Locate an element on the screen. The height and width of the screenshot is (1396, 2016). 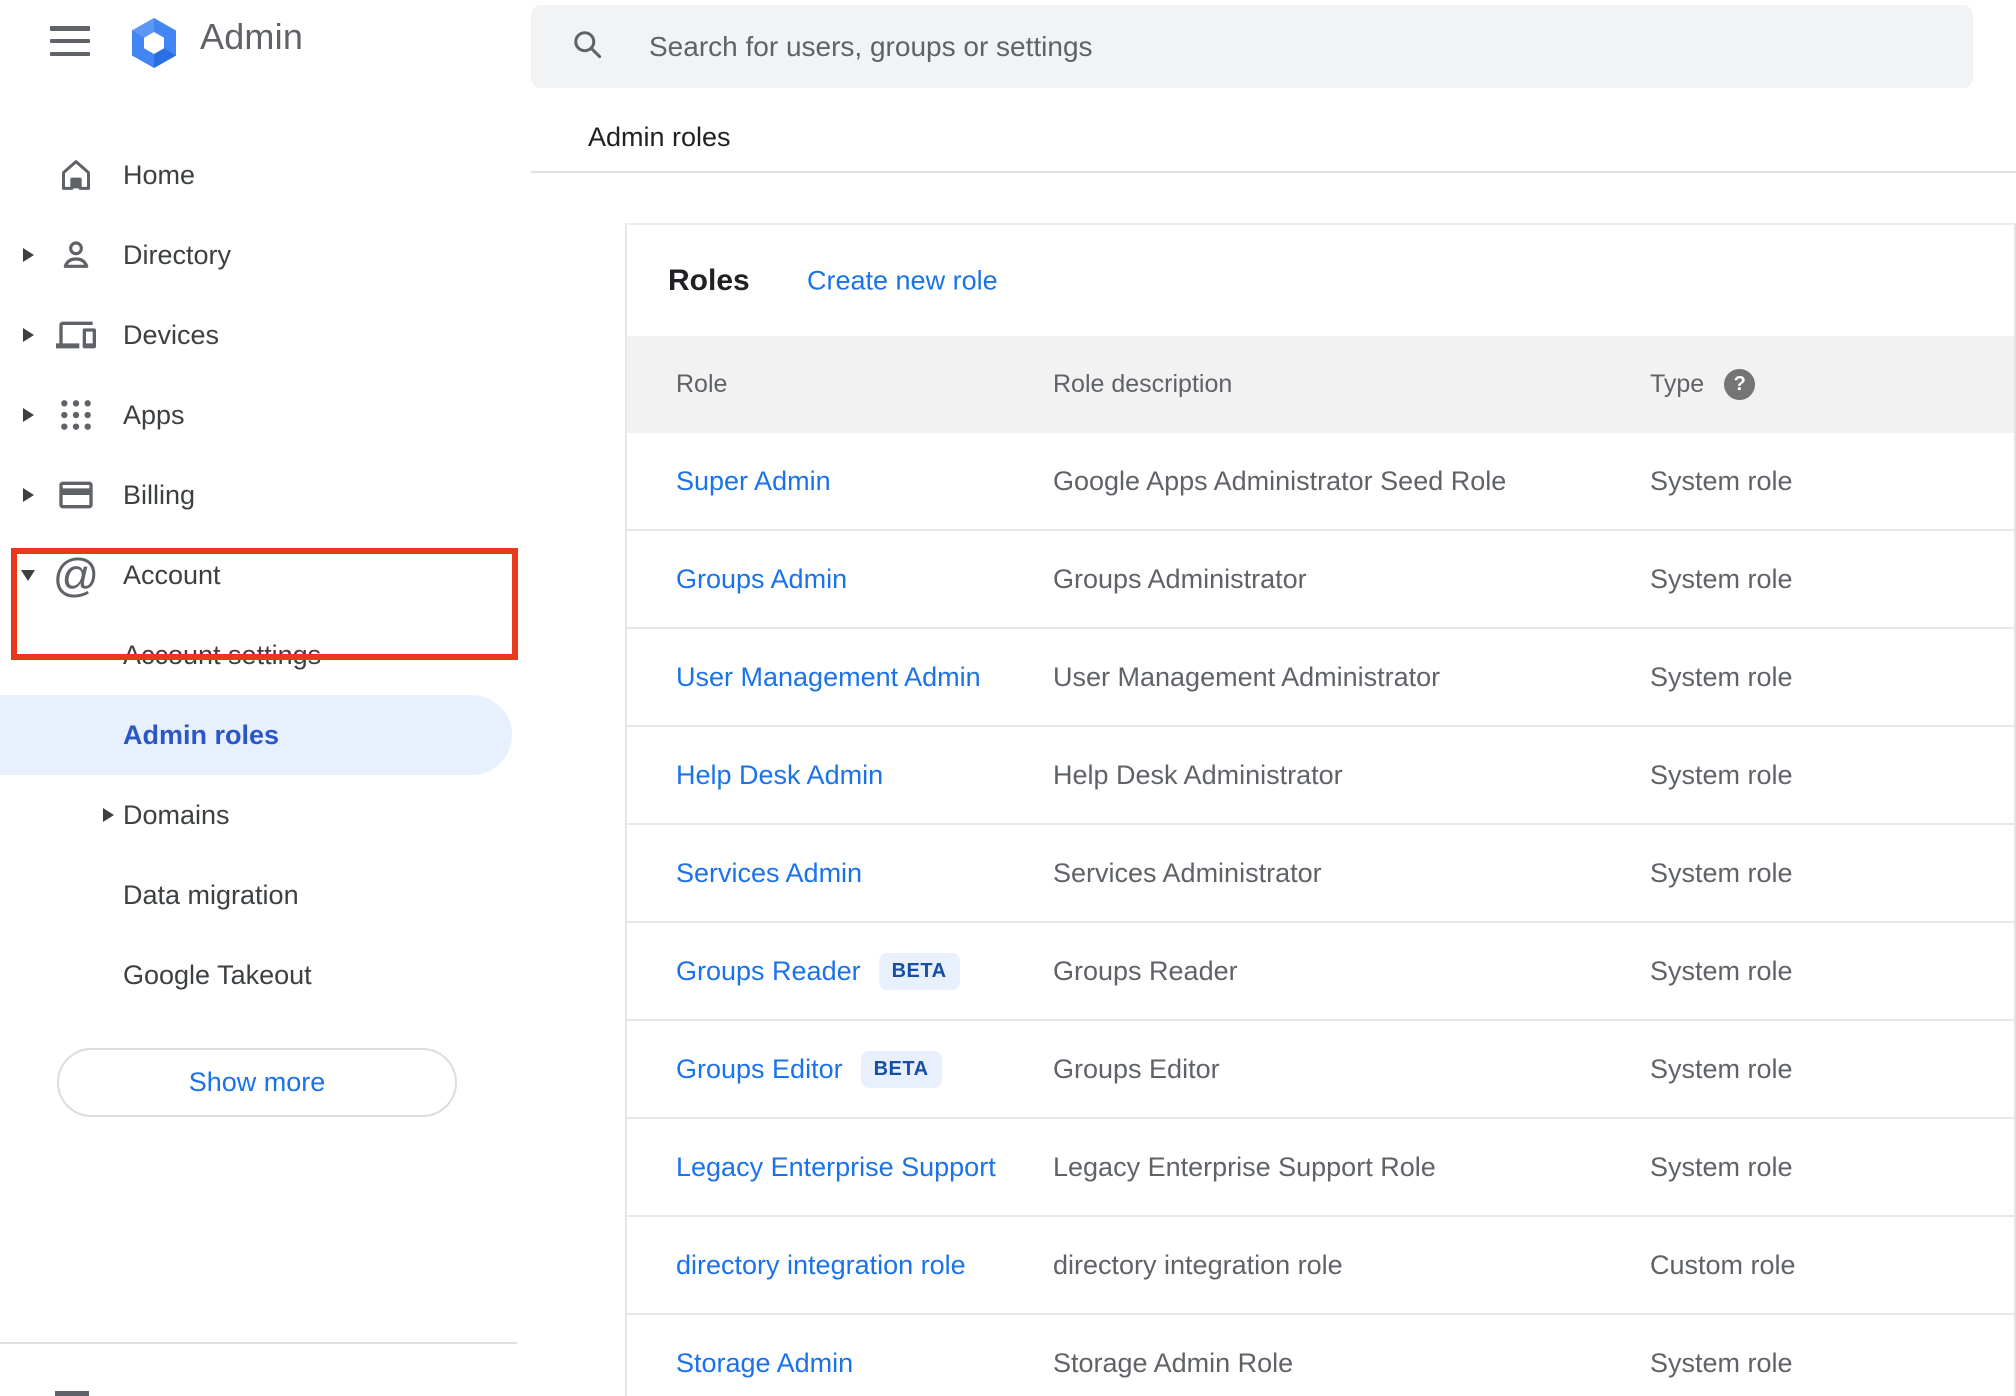
sidebar-item-google-takeout: Google Takeout is located at coordinates (265, 975).